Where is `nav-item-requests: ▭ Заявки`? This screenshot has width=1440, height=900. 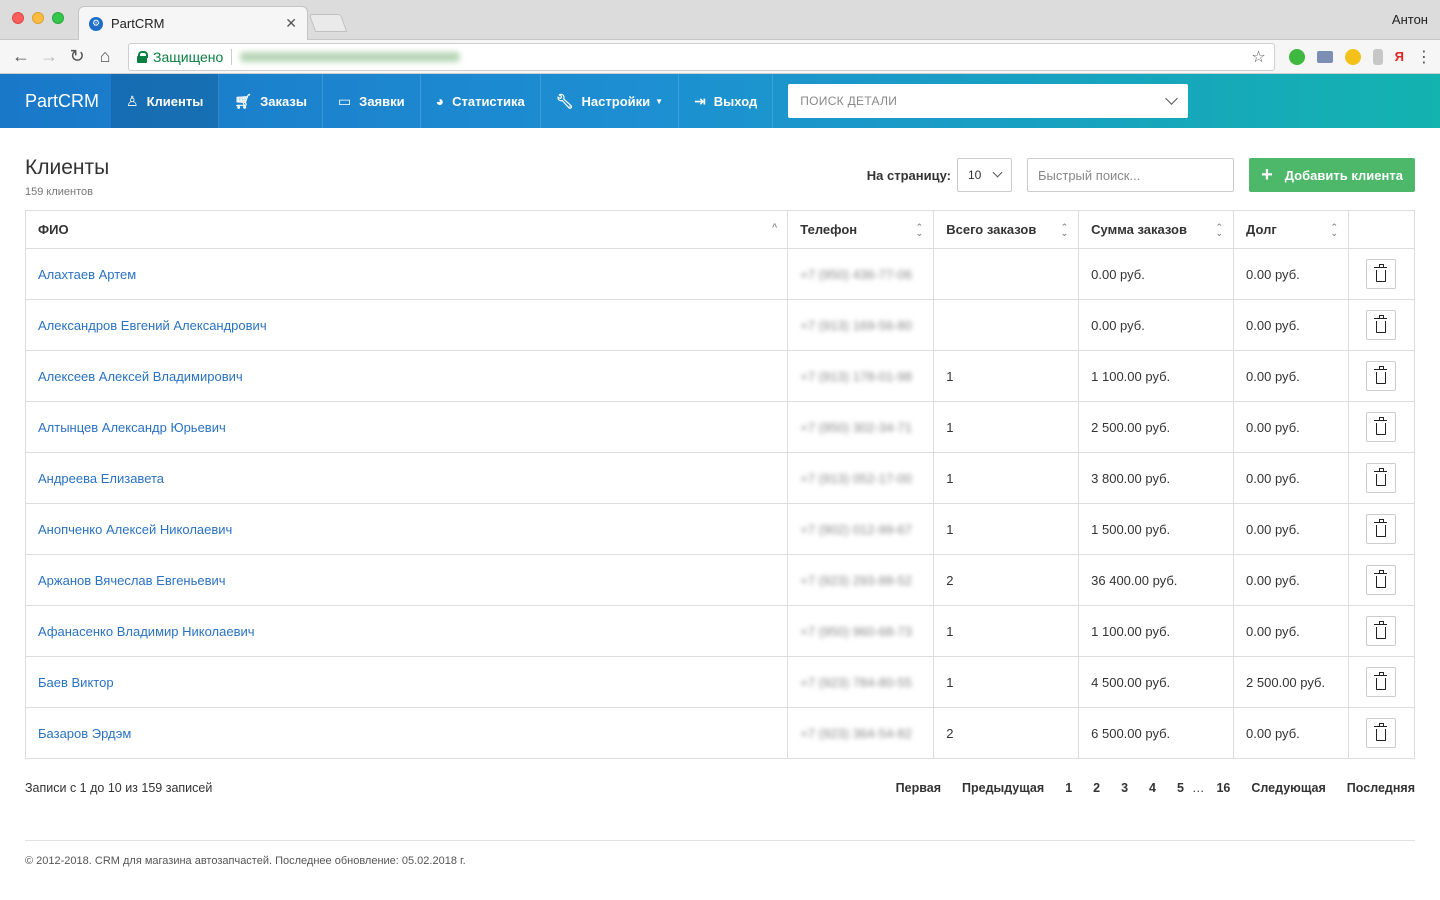
nav-item-requests: ▭ Заявки is located at coordinates (372, 101).